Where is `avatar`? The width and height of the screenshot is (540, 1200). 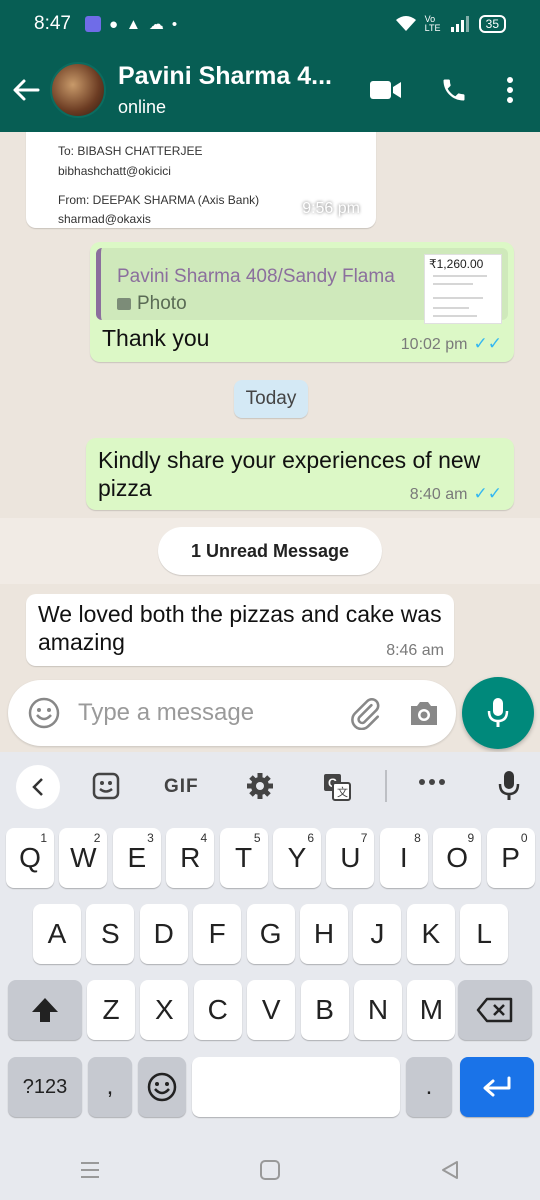
avatar is located at coordinates (78, 90).